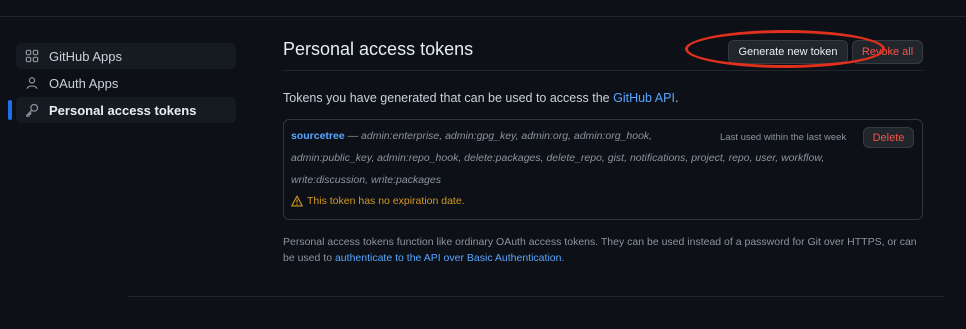 The image size is (966, 329). I want to click on page-title: Personal access tokens, so click(378, 49).